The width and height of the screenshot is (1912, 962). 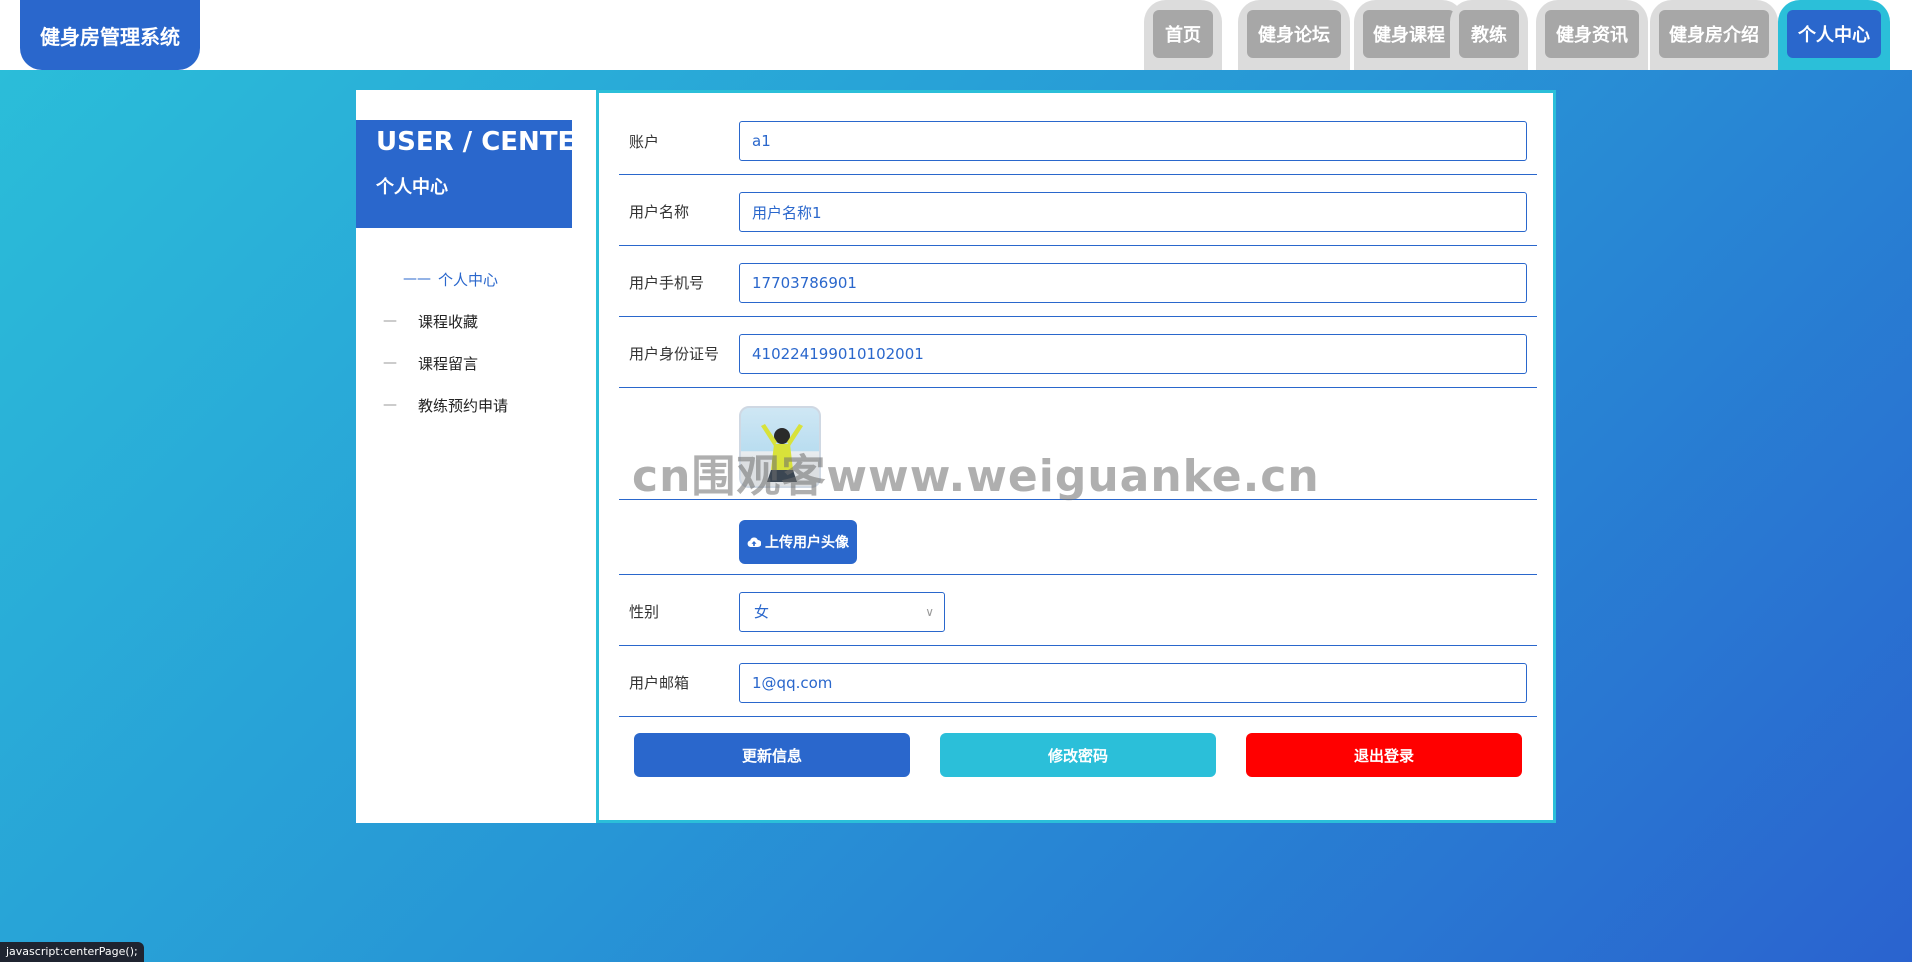 I want to click on sidebar-item-coach-booking: — 教练预约申请, so click(x=476, y=405).